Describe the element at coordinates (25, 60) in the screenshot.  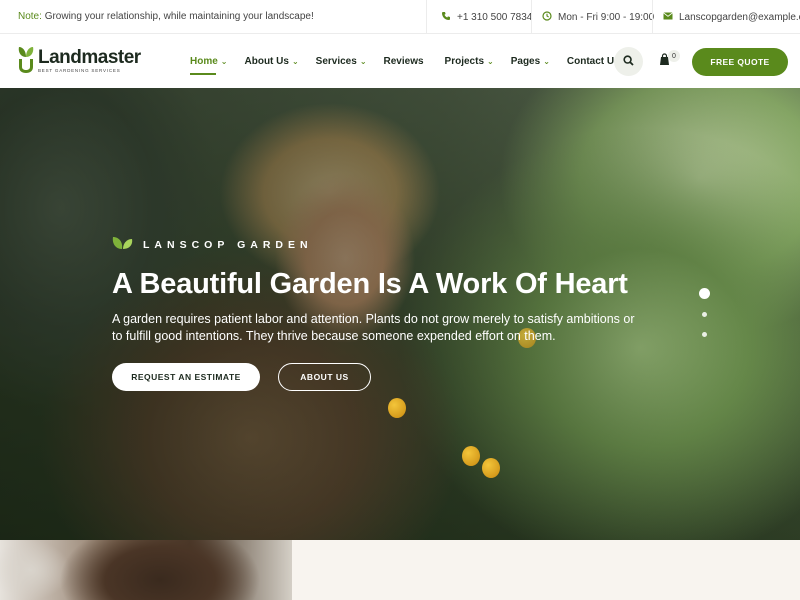
I see `leaf-logo-icon` at that location.